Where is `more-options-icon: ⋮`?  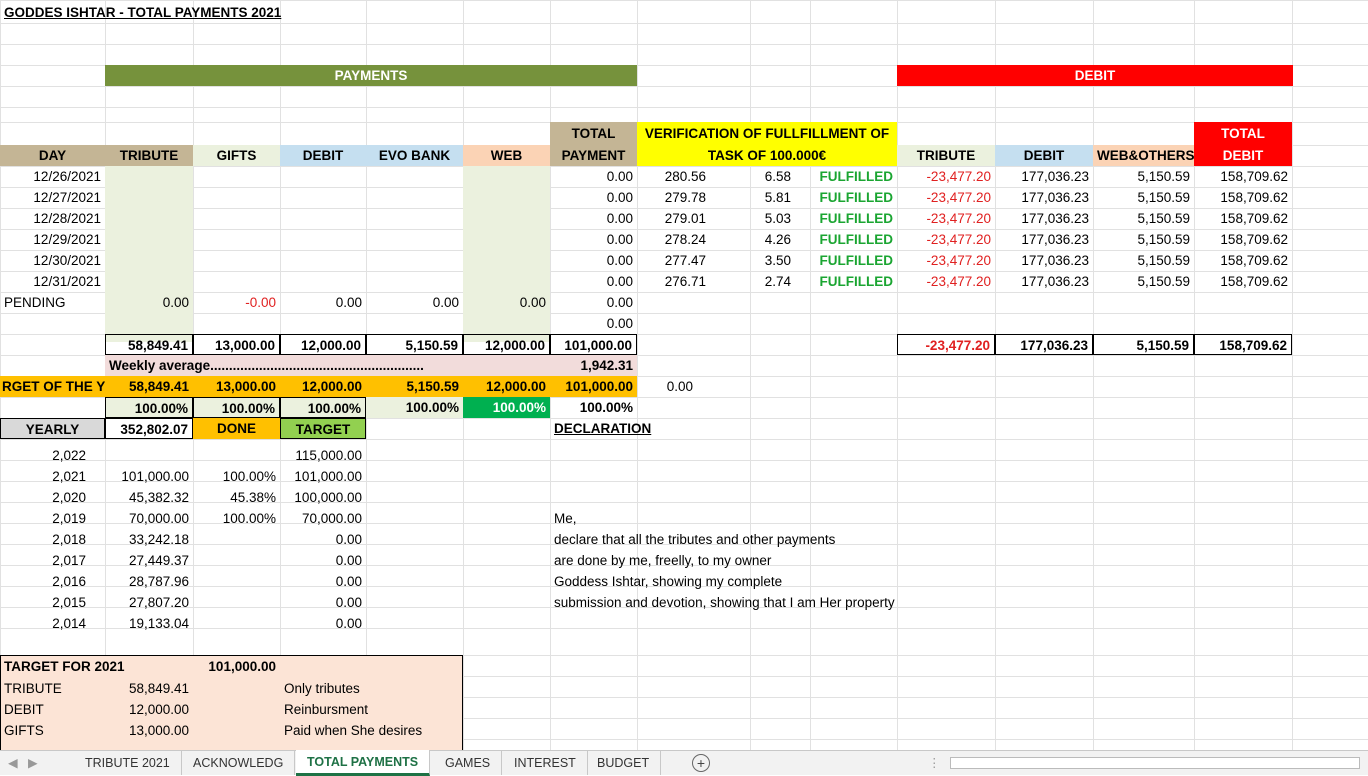 more-options-icon: ⋮ is located at coordinates (934, 763).